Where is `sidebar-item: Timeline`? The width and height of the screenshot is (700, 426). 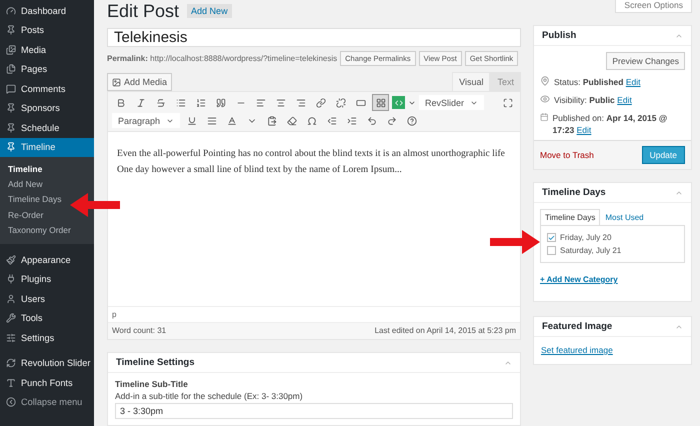 sidebar-item: Timeline is located at coordinates (47, 147).